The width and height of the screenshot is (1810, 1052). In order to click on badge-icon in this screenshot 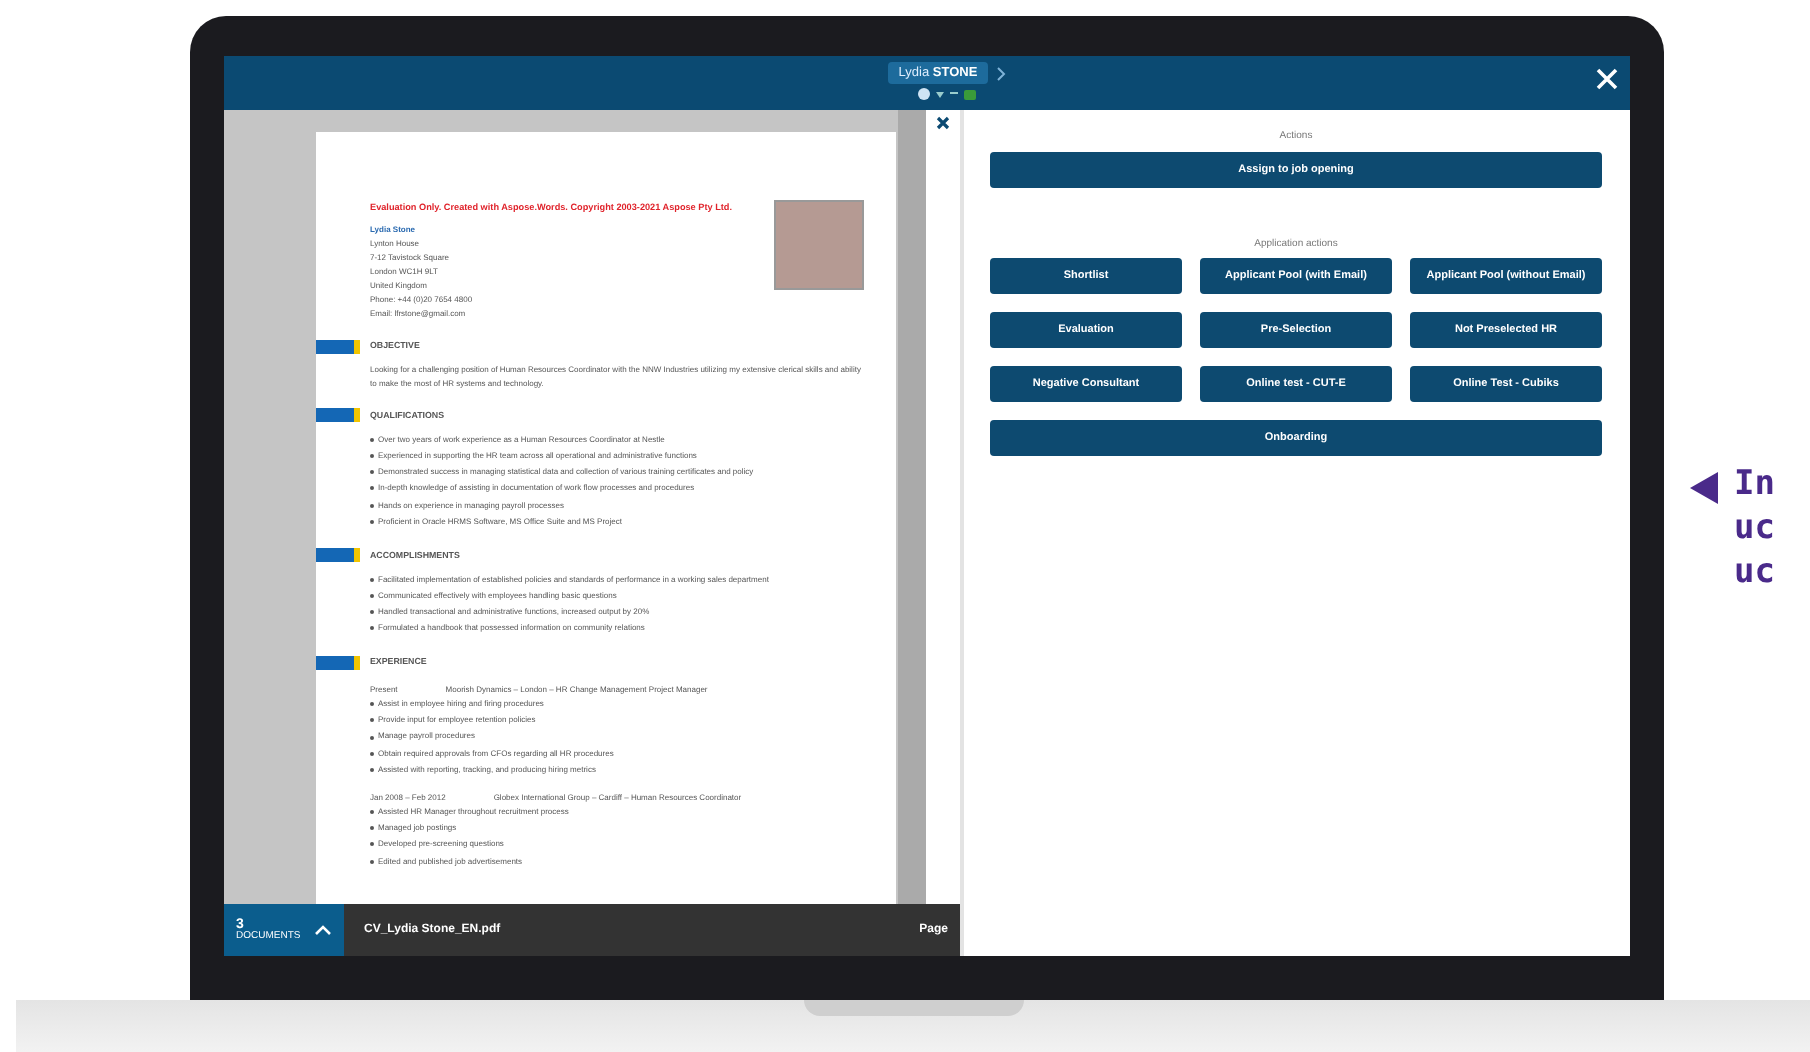, I will do `click(969, 94)`.